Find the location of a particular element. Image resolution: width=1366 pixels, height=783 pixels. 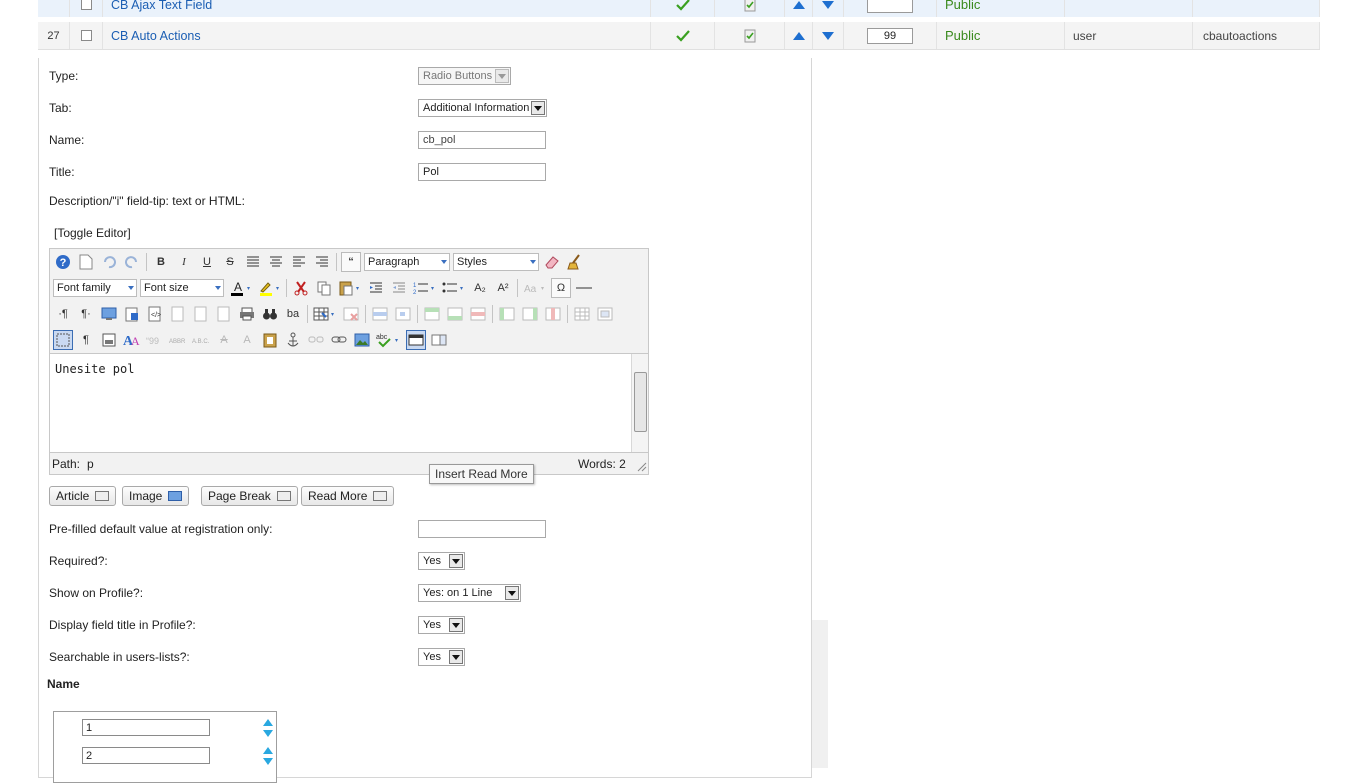

show-blocks-icon: ¶ is located at coordinates (86, 340).